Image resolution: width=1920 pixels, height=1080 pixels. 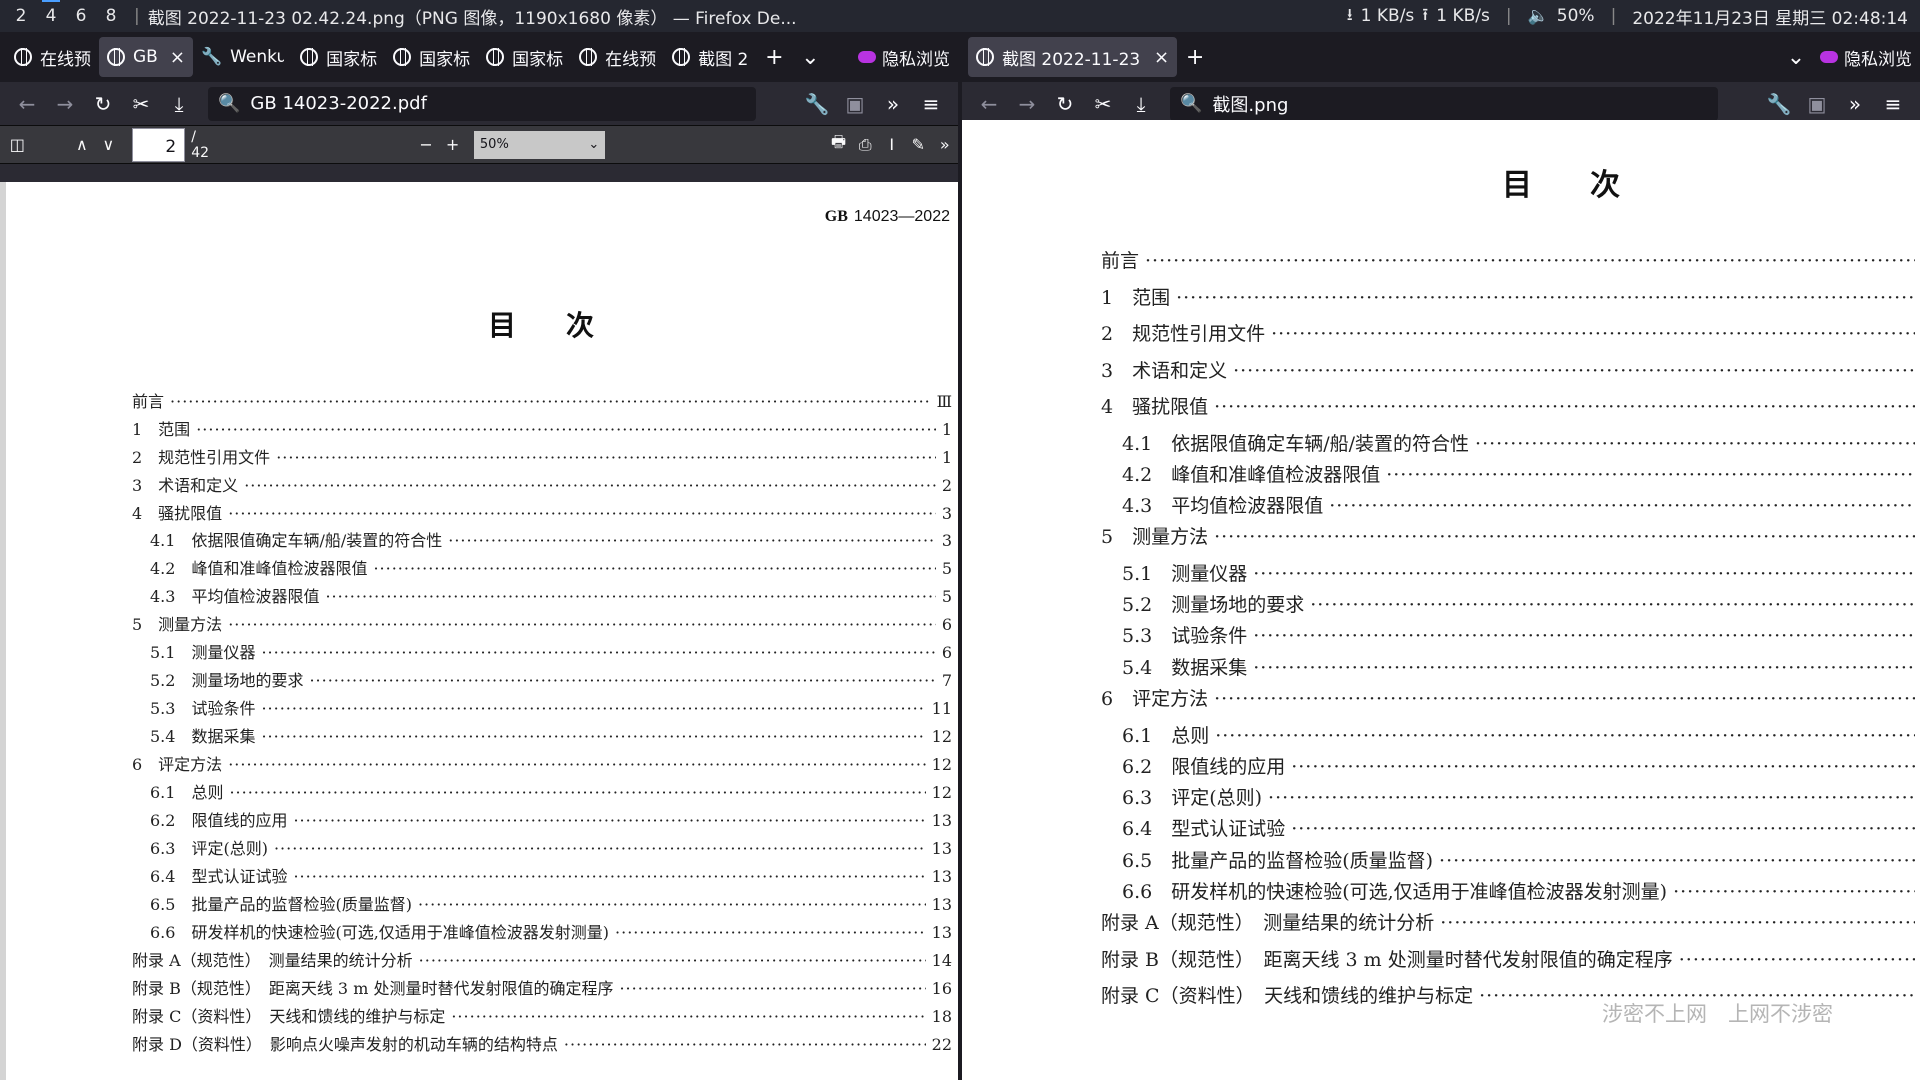 What do you see at coordinates (1538, 16) in the screenshot?
I see `volume-icon: 🔈` at bounding box center [1538, 16].